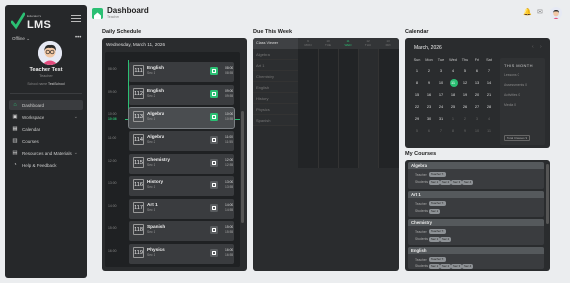 This screenshot has width=570, height=283. What do you see at coordinates (476, 204) in the screenshot?
I see `course-card: Art 1 Teacher Teacher T. Students Sec 1` at bounding box center [476, 204].